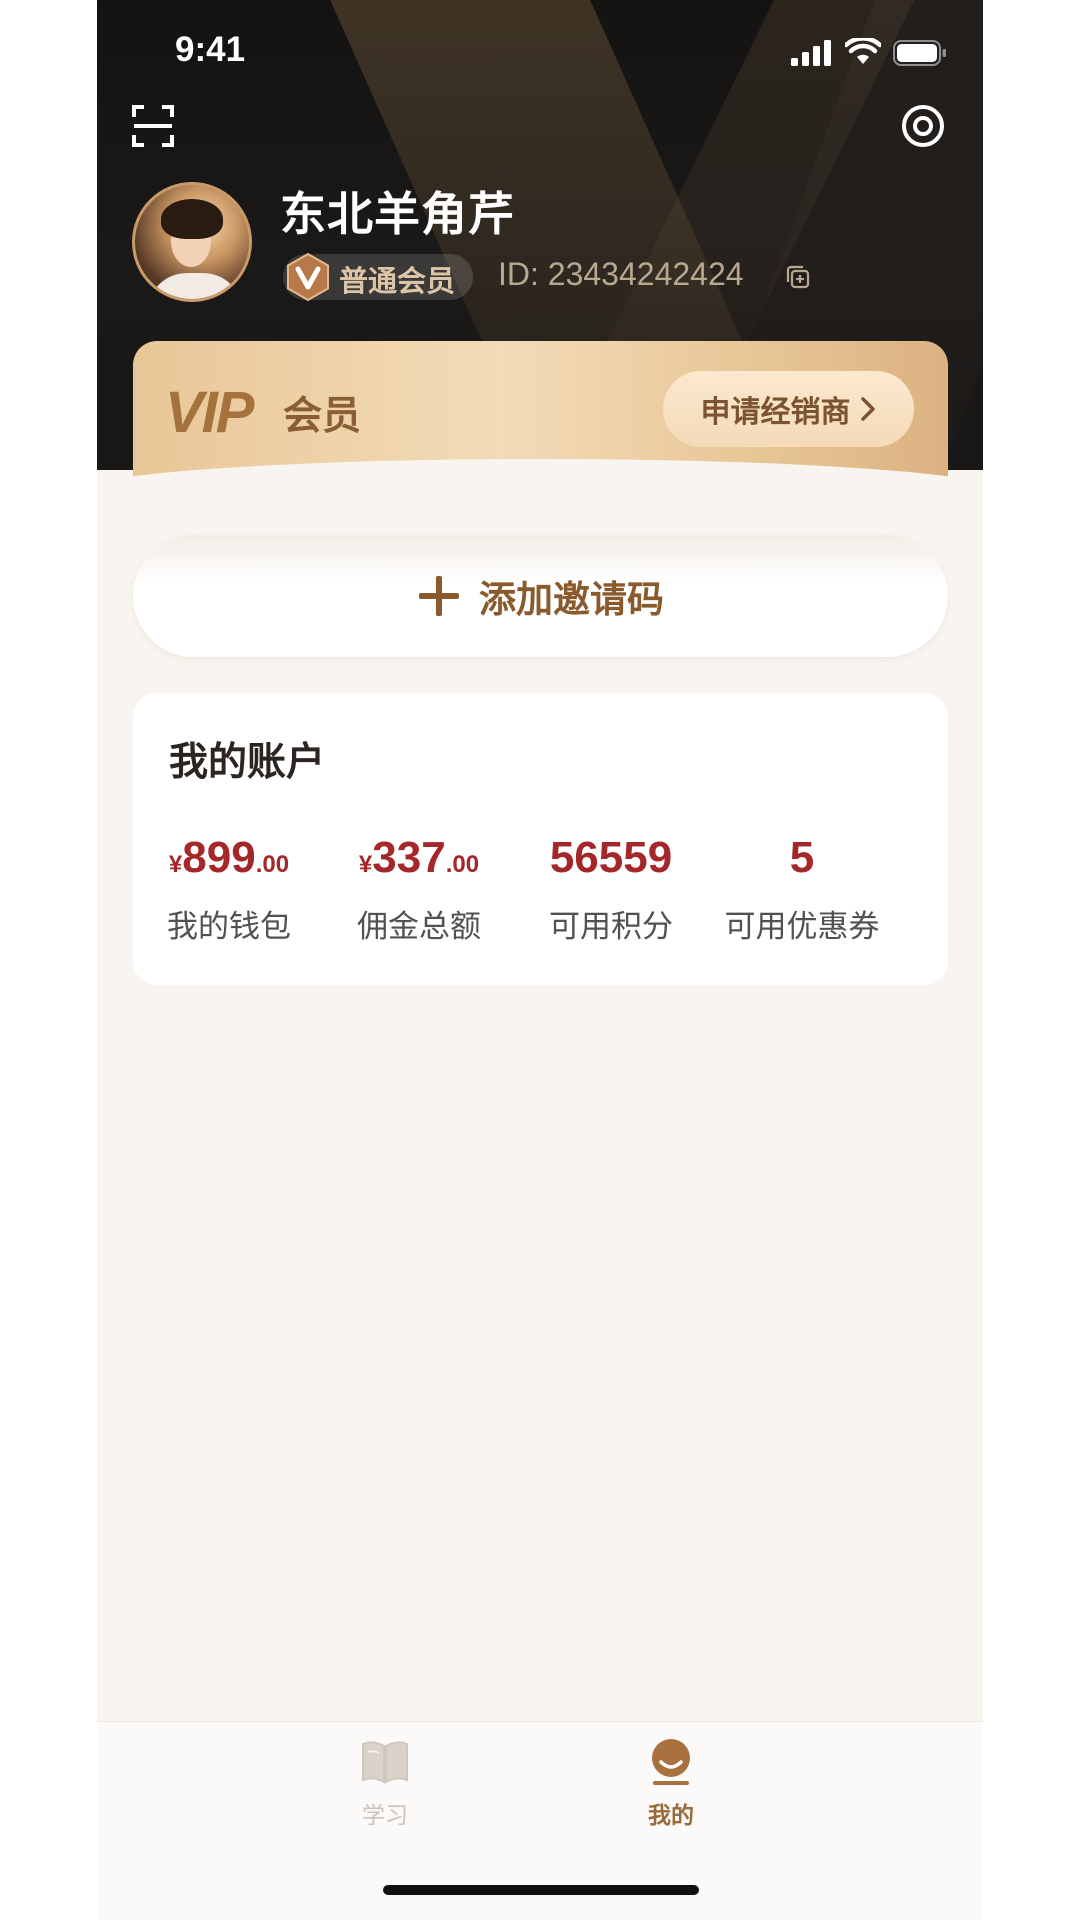 This screenshot has width=1080, height=1920. Describe the element at coordinates (541, 1890) in the screenshot. I see `home-indicator` at that location.